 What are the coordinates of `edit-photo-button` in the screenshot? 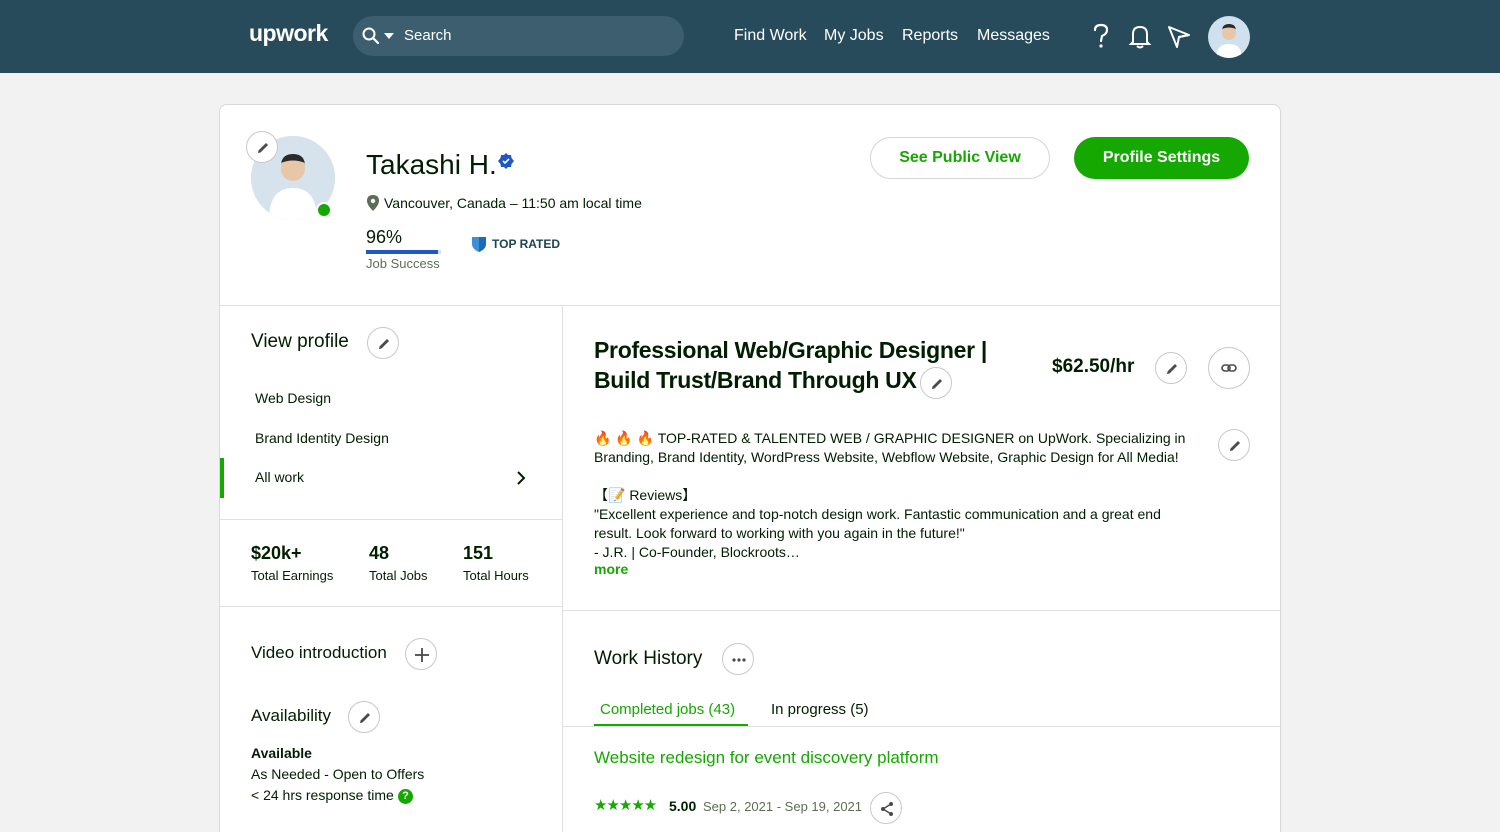 It's located at (262, 147).